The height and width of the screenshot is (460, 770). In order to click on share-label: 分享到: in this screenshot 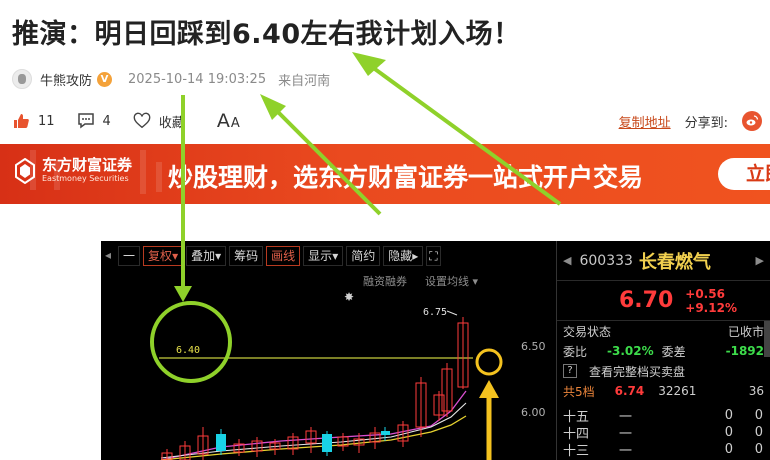, I will do `click(706, 123)`.